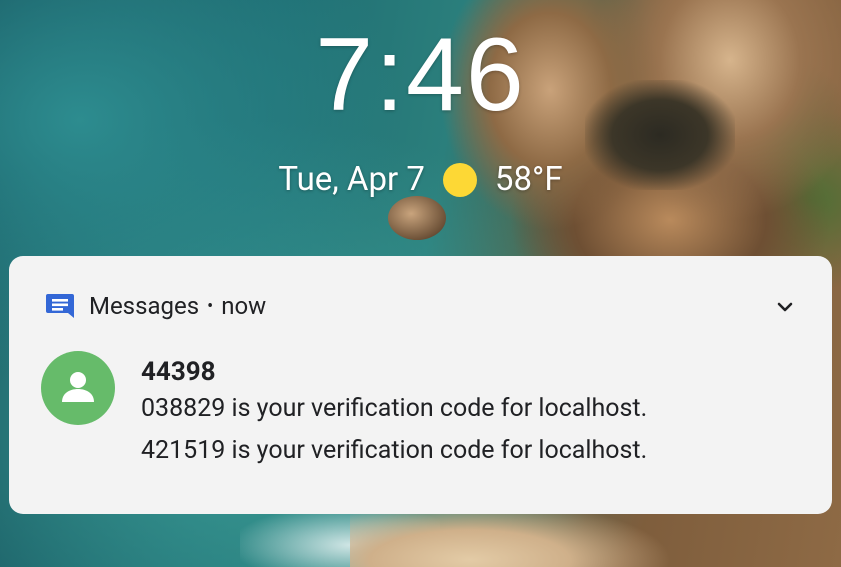 Image resolution: width=841 pixels, height=567 pixels. I want to click on date-weather-row: Tue, Apr 7 58°F, so click(420, 179).